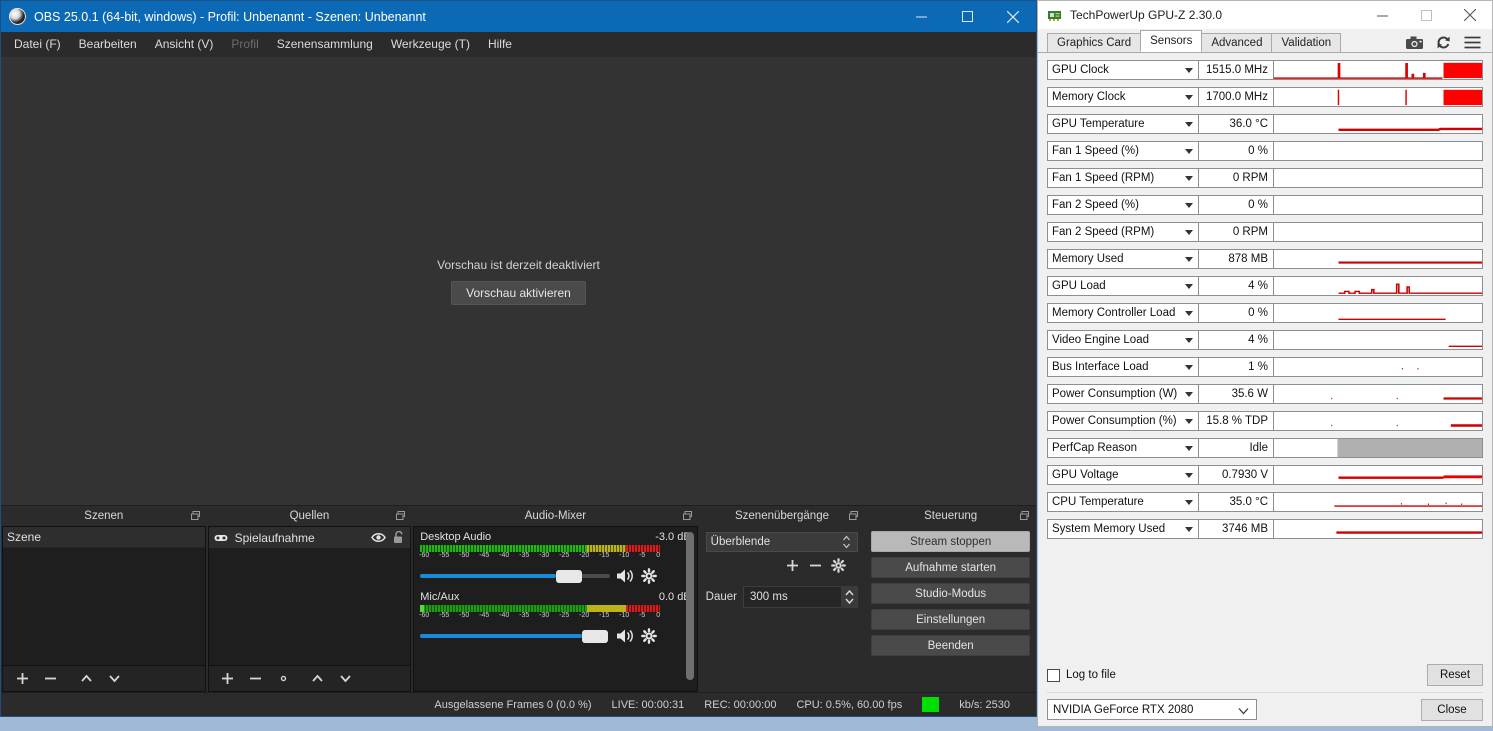 The image size is (1493, 731). What do you see at coordinates (1123, 231) in the screenshot?
I see `sensor-name-select: Fan 2 Speed (RPM)` at bounding box center [1123, 231].